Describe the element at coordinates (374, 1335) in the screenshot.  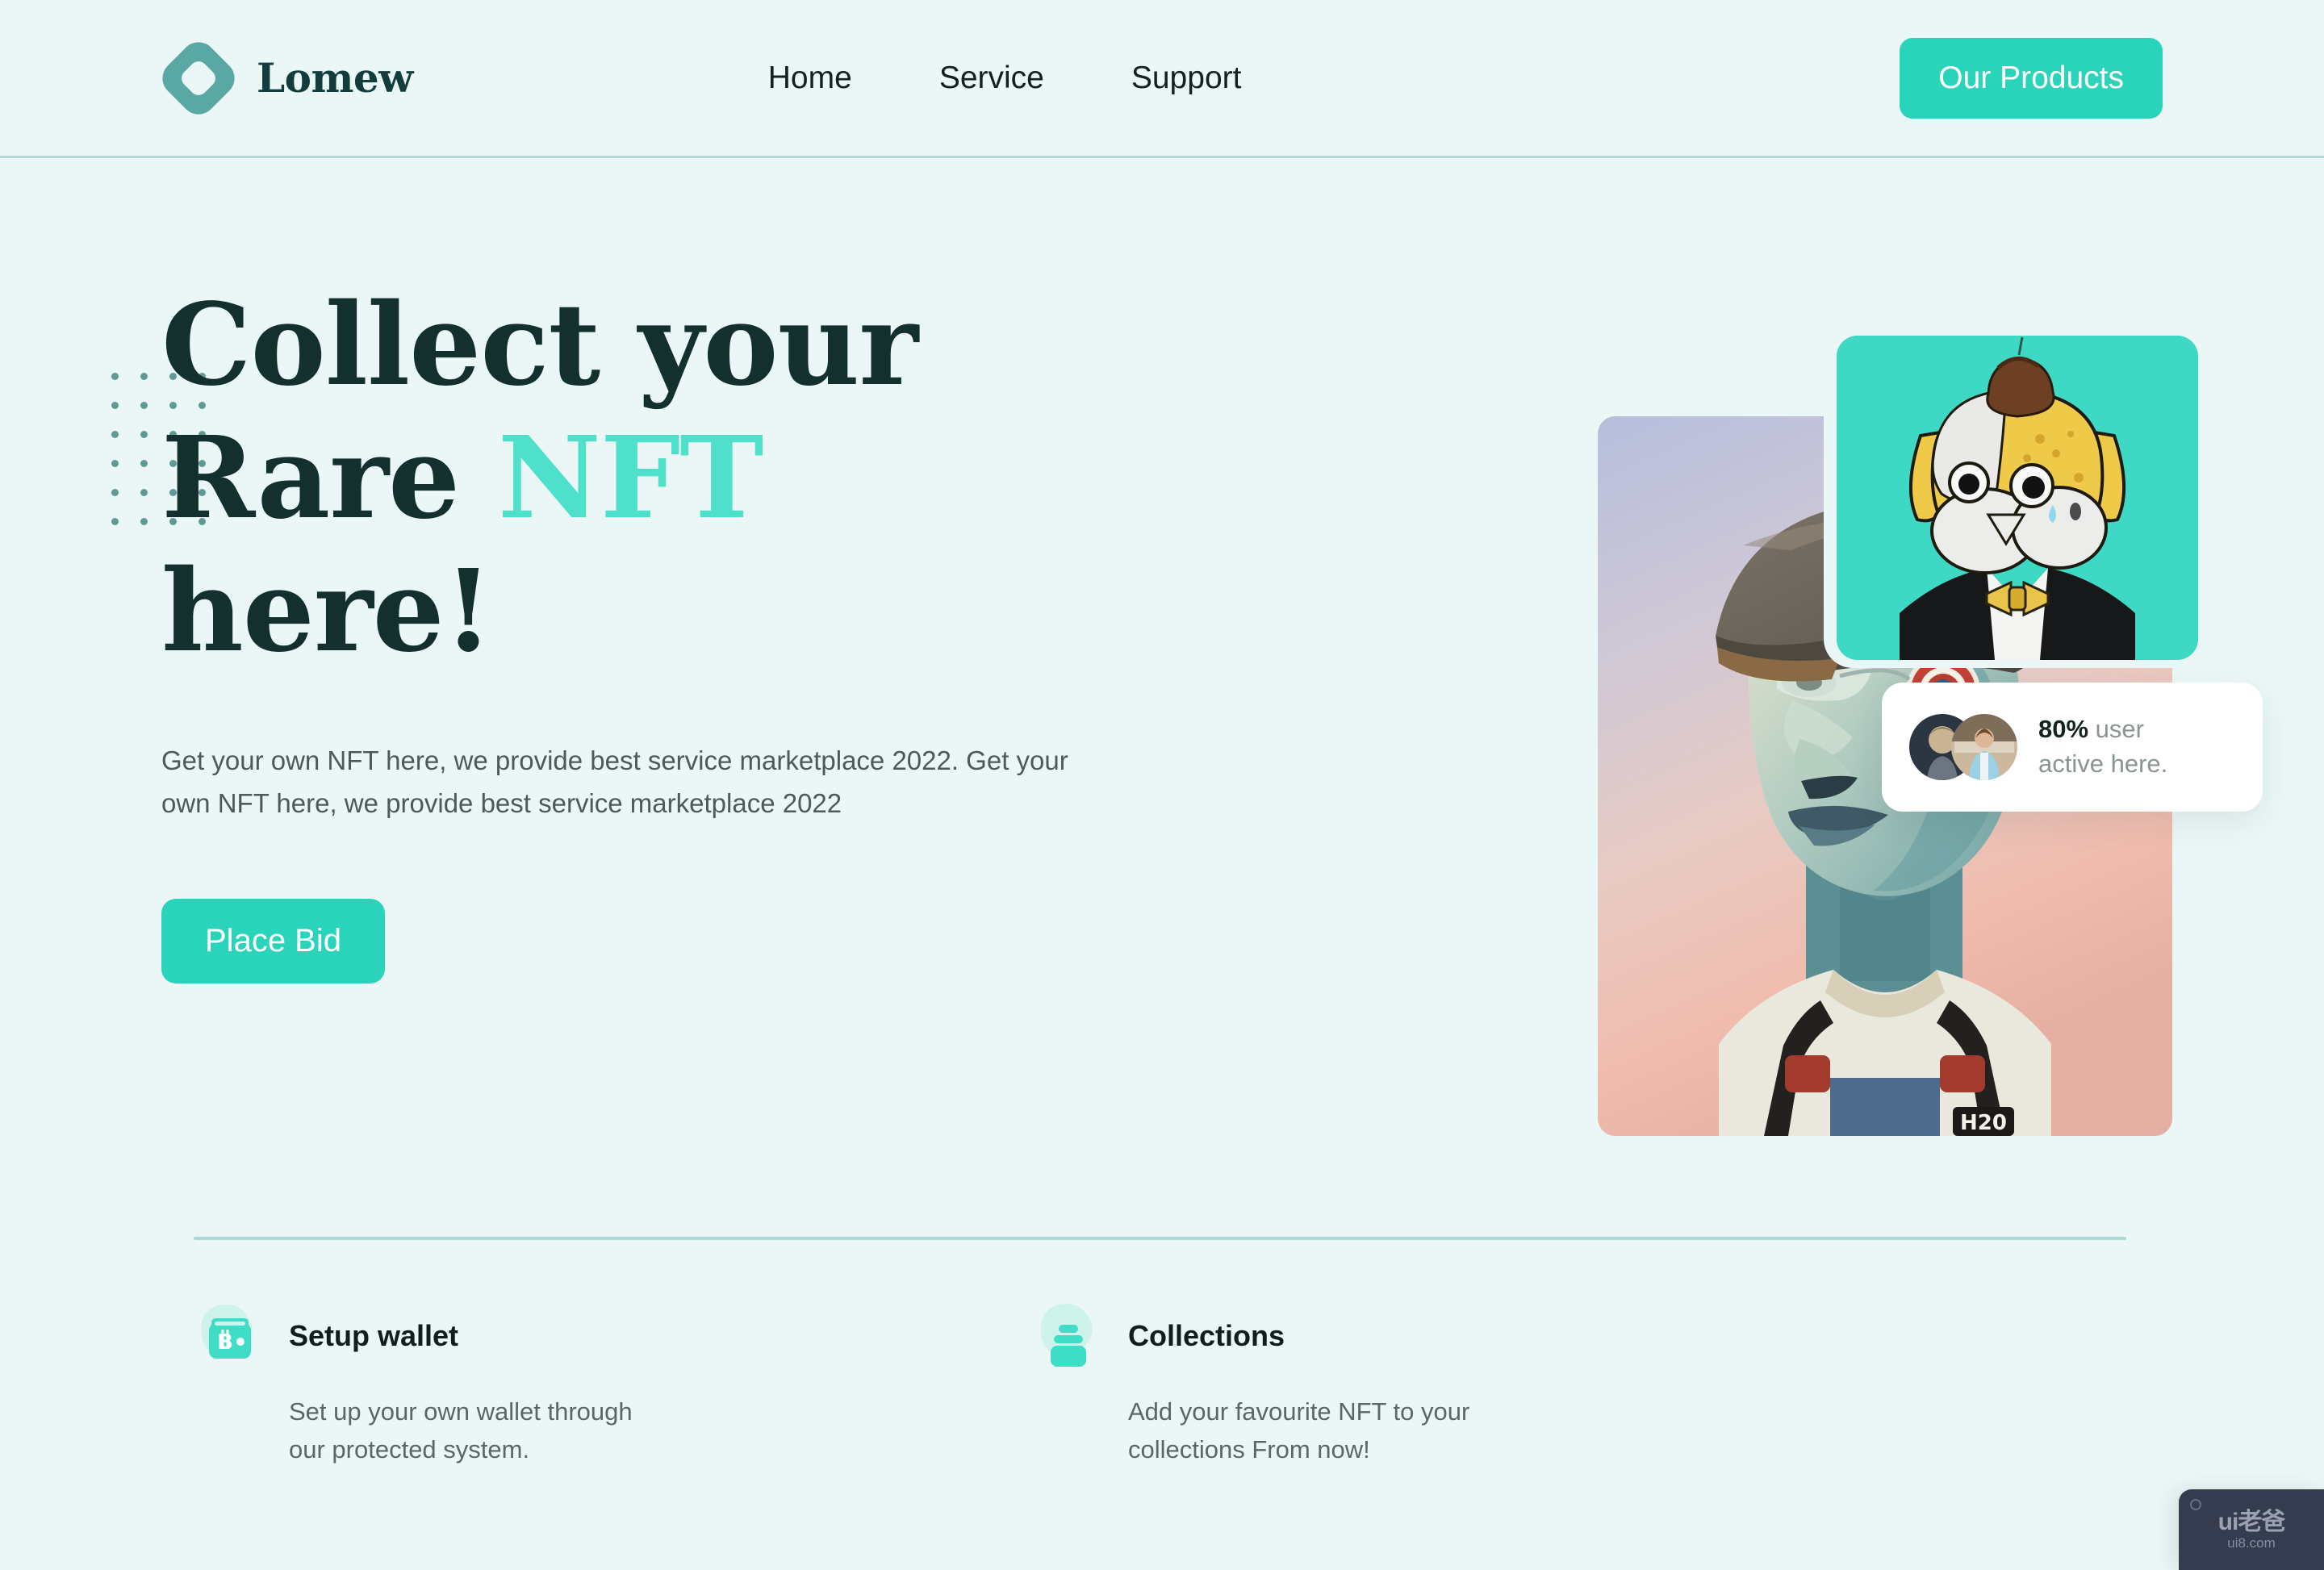
I see `feature-title: Setup wallet` at that location.